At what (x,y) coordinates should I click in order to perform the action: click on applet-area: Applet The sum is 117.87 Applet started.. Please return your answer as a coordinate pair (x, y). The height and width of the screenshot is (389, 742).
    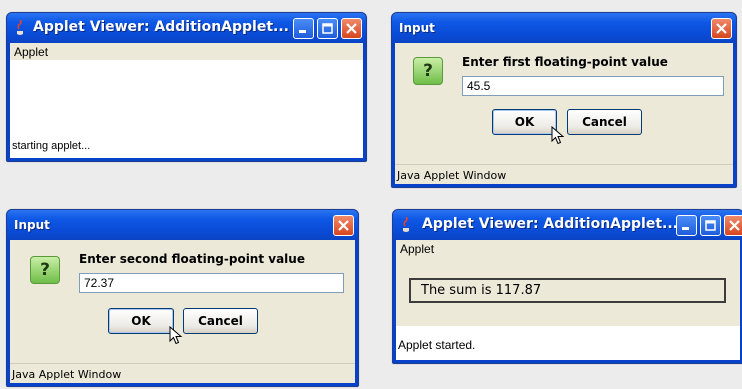
    Looking at the image, I should click on (568, 300).